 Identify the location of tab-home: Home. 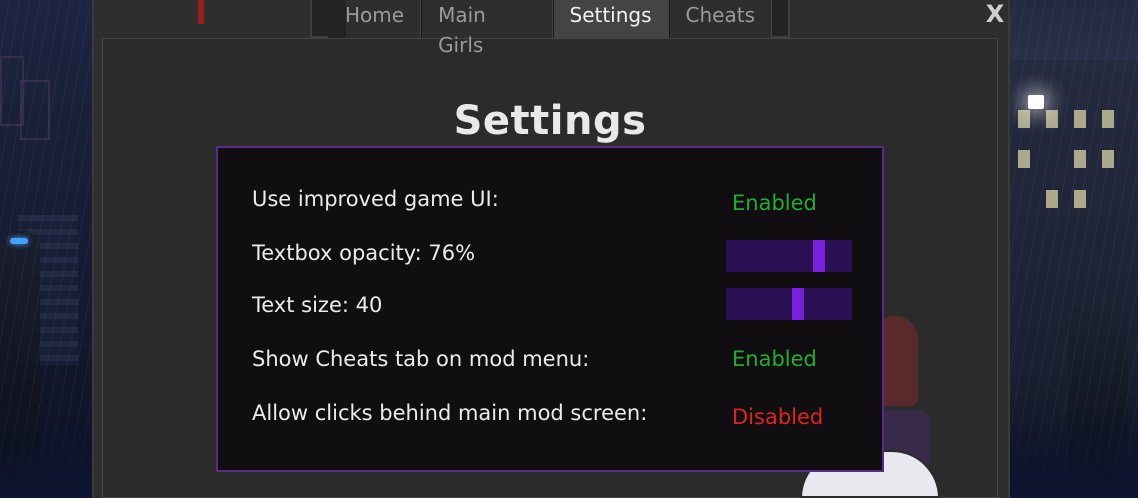
(375, 19).